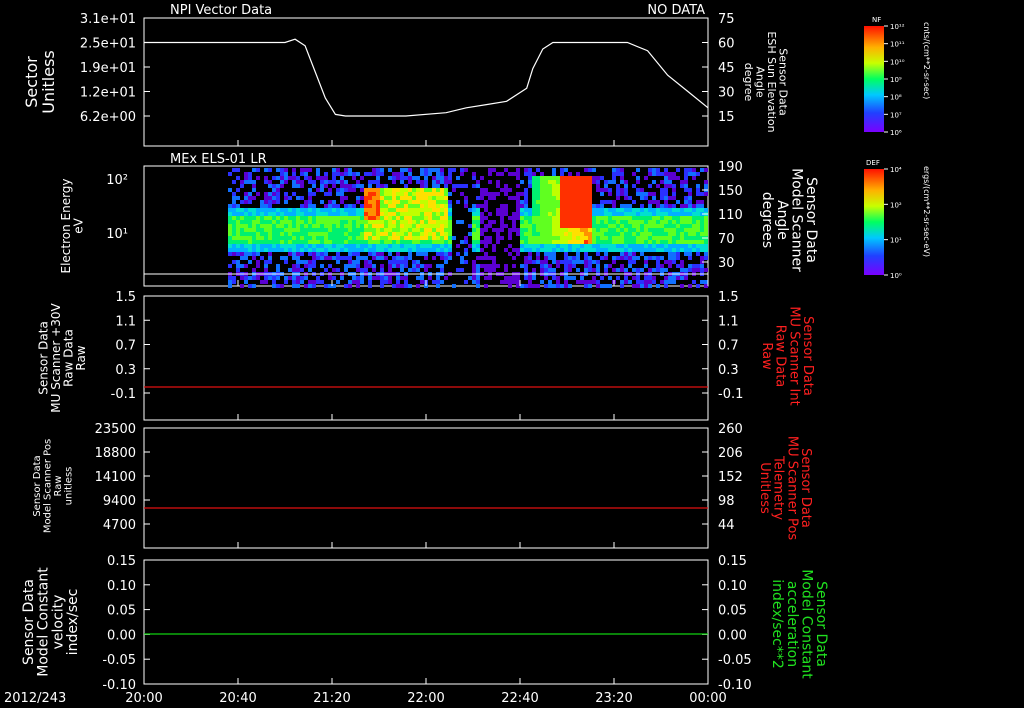  Describe the element at coordinates (72, 225) in the screenshot. I see `axis-title: Electron EnergyeV` at that location.